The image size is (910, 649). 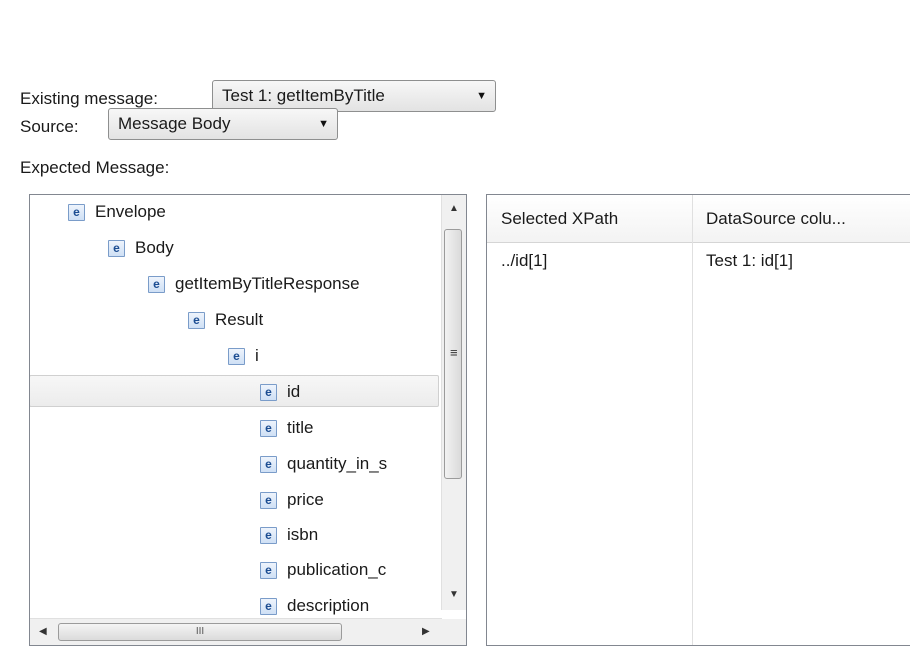 What do you see at coordinates (257, 355) in the screenshot?
I see `tree-node-label: i` at bounding box center [257, 355].